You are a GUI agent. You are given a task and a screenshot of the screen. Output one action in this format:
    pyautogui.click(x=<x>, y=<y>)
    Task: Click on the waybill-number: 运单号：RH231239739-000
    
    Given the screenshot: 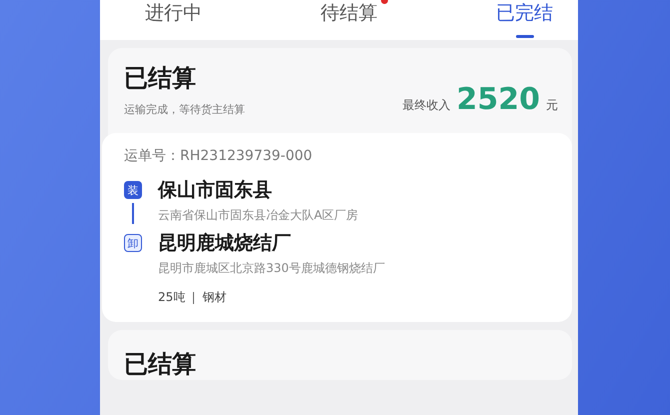 What is the action you would take?
    pyautogui.click(x=219, y=156)
    